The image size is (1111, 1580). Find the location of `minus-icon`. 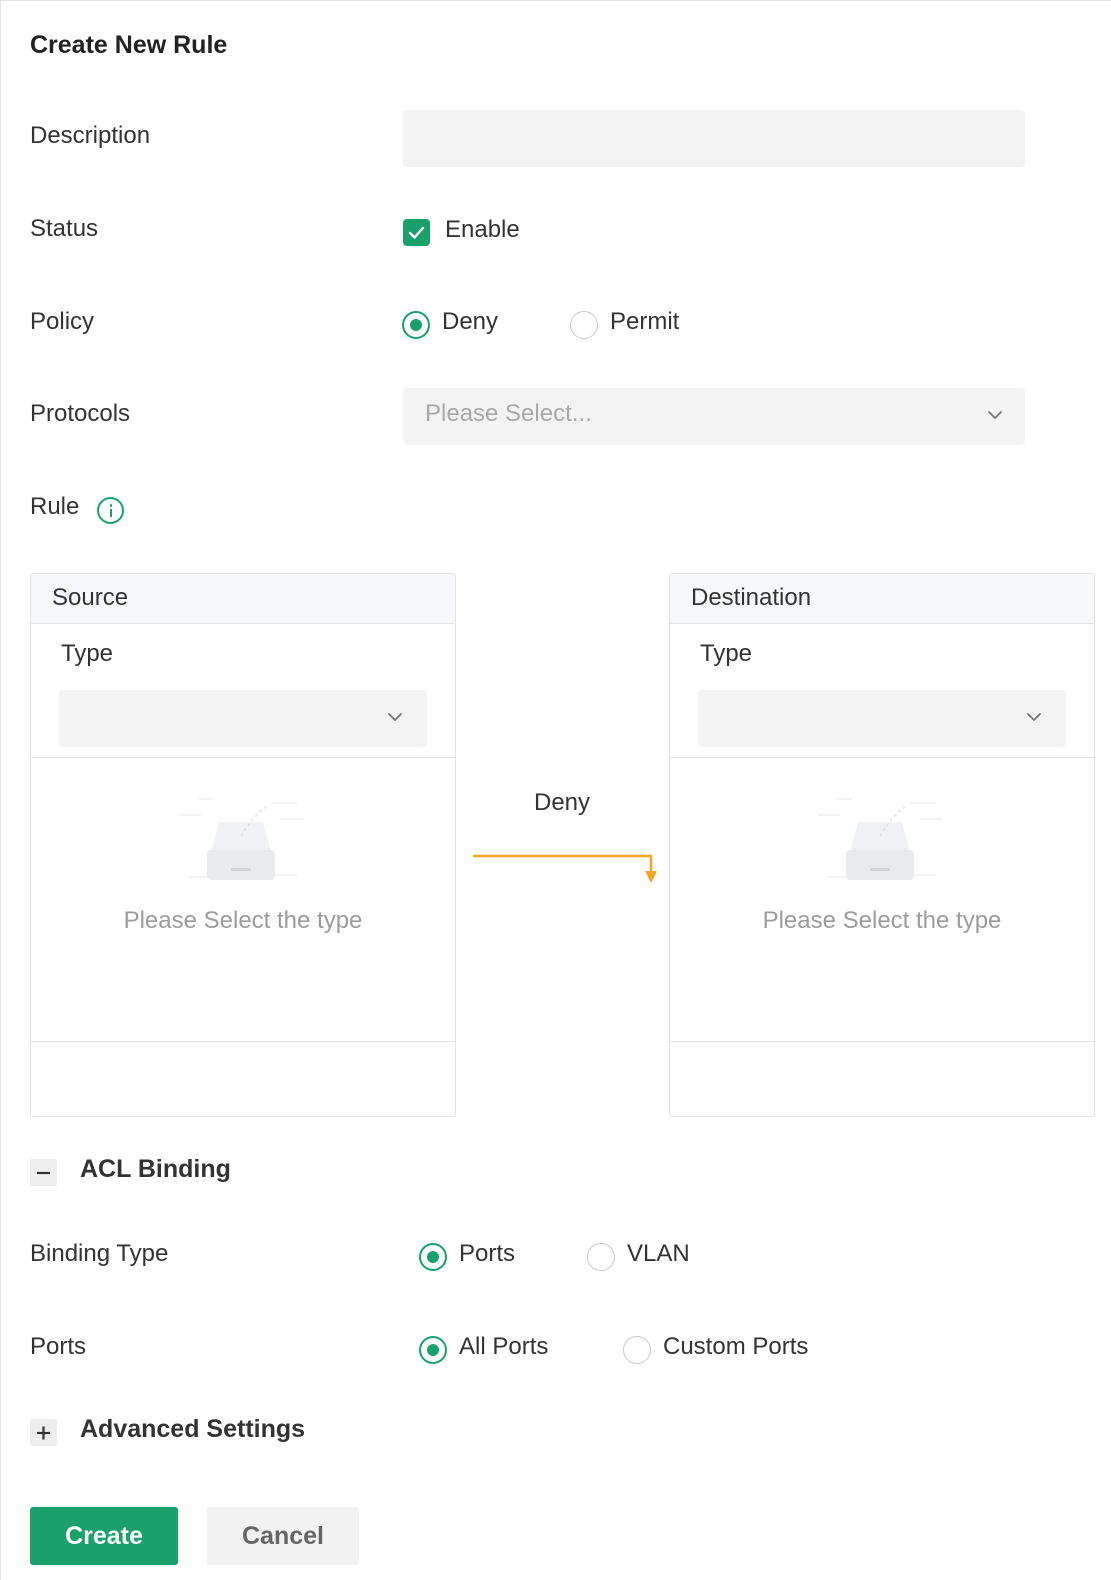

minus-icon is located at coordinates (43, 1173).